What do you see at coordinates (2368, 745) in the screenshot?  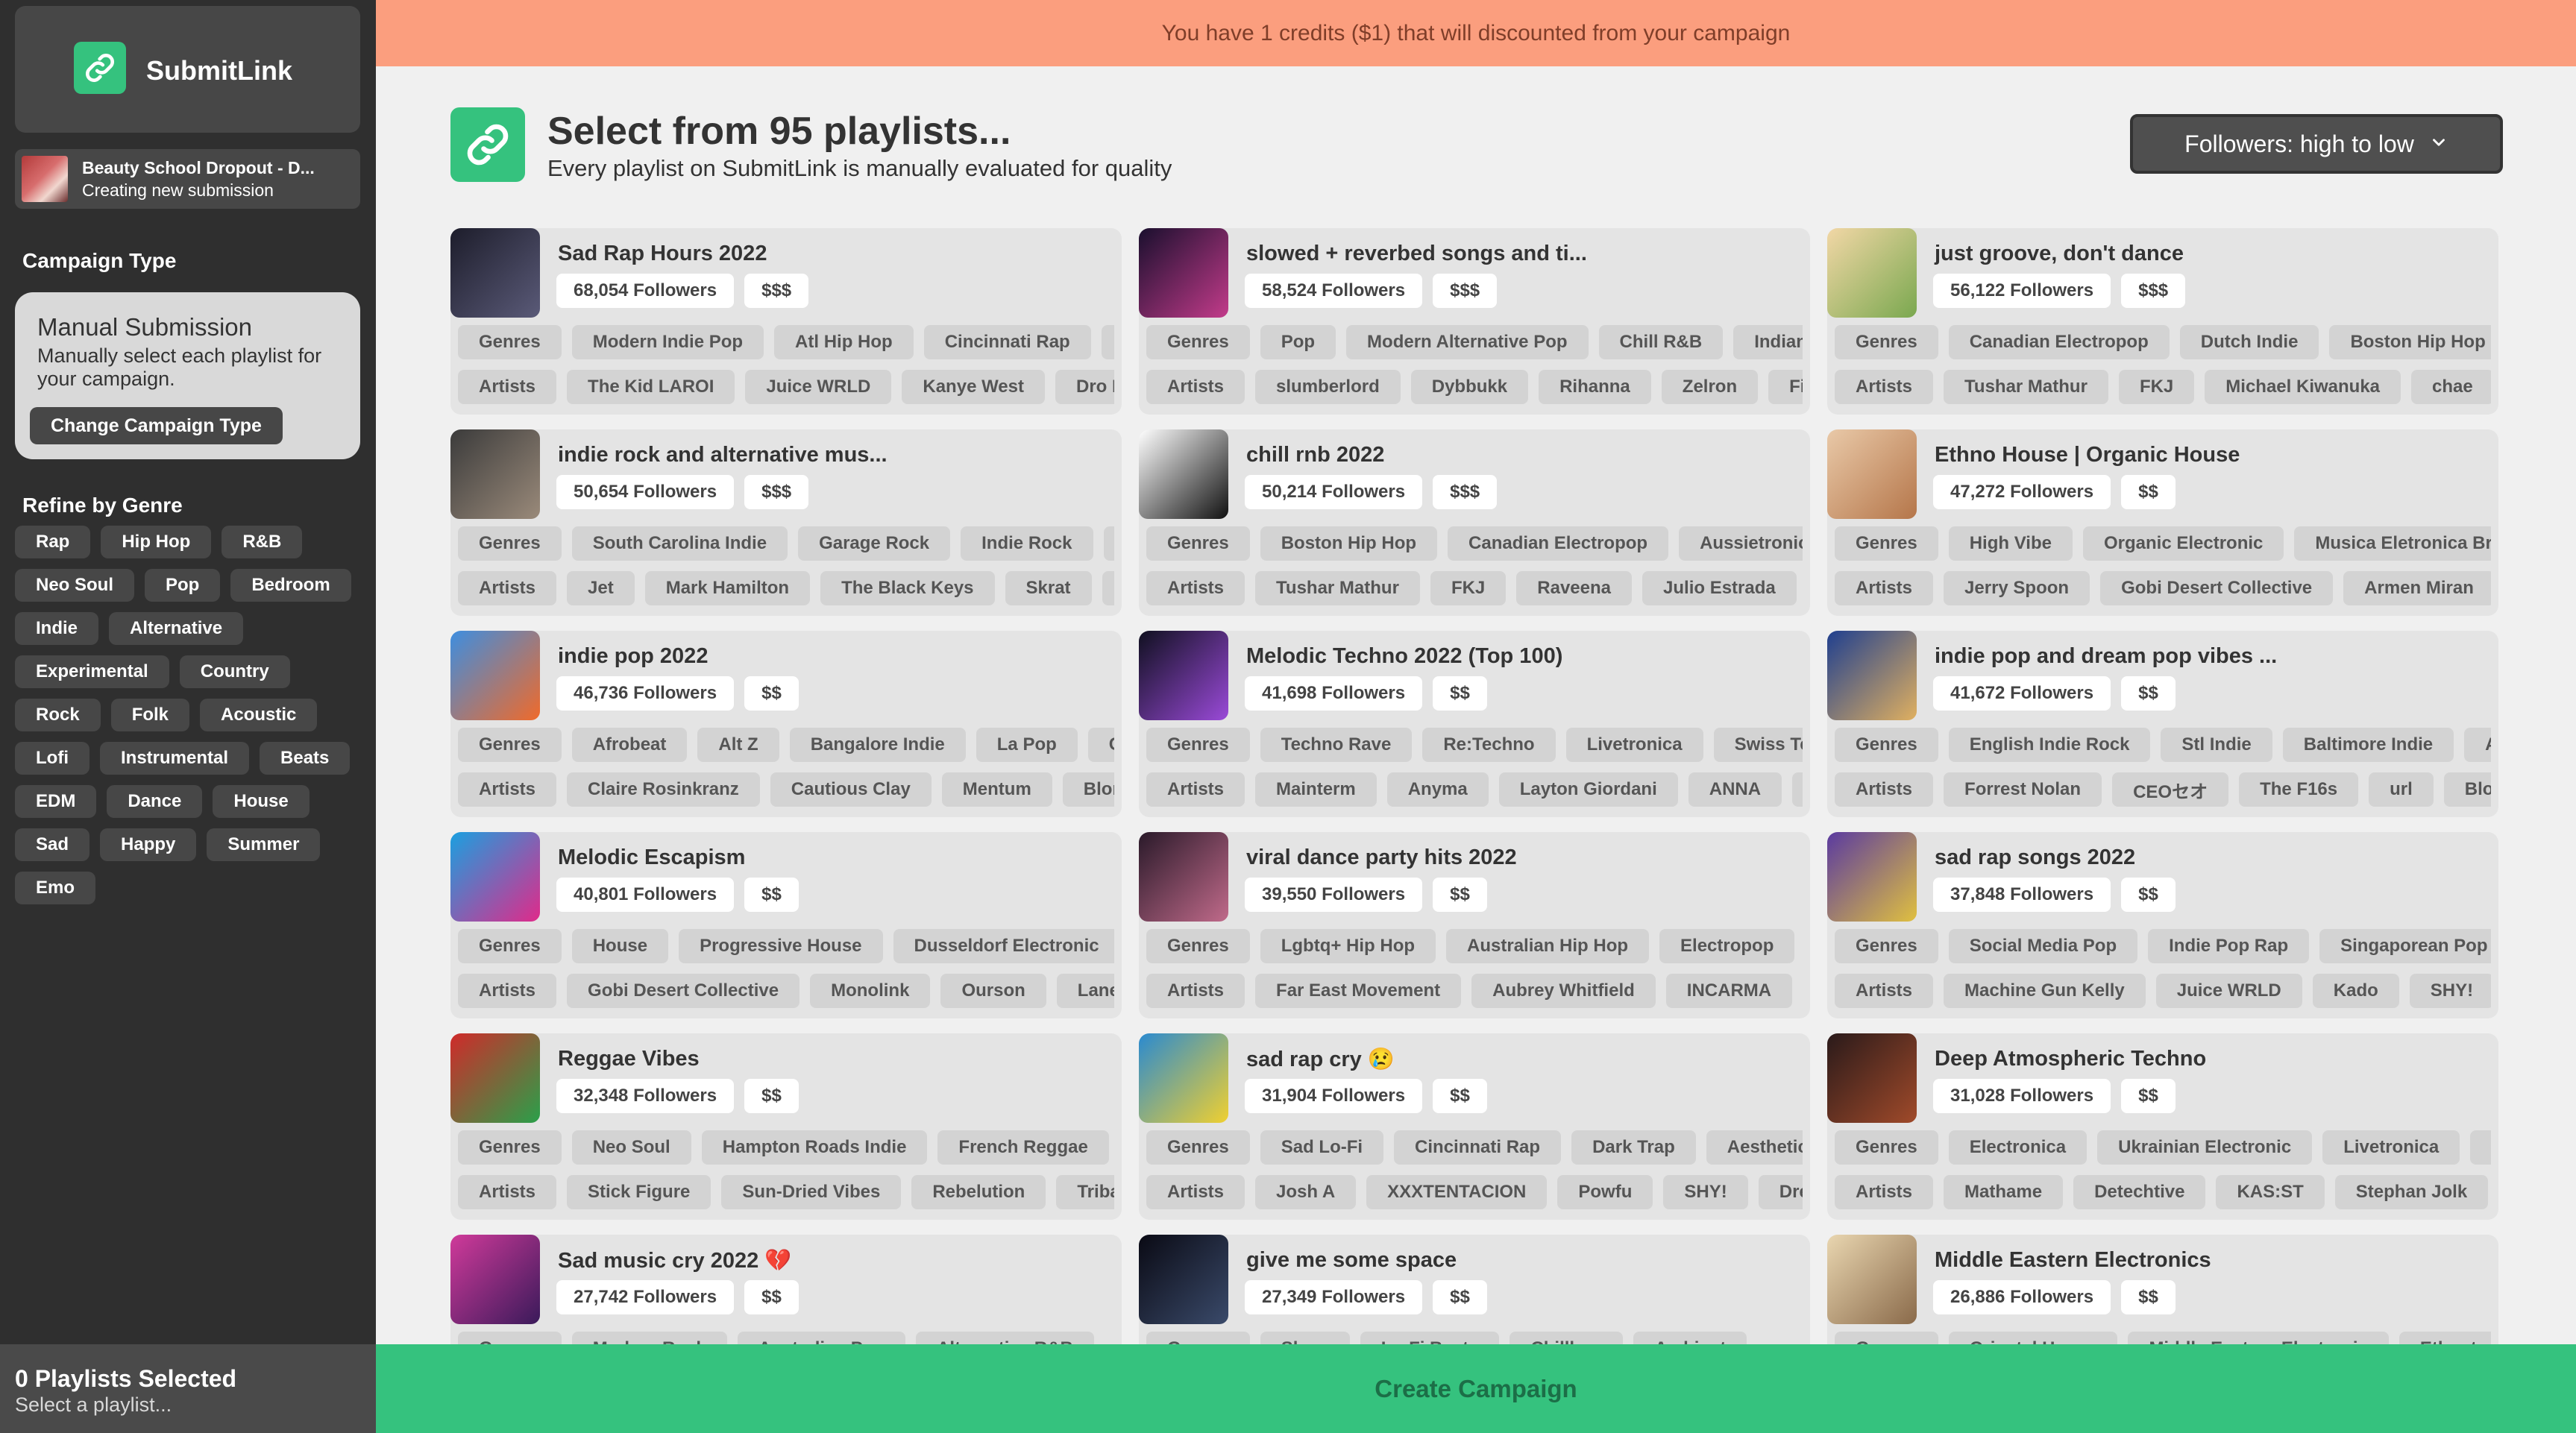 I see `genre-tag: Baltimore Indie` at bounding box center [2368, 745].